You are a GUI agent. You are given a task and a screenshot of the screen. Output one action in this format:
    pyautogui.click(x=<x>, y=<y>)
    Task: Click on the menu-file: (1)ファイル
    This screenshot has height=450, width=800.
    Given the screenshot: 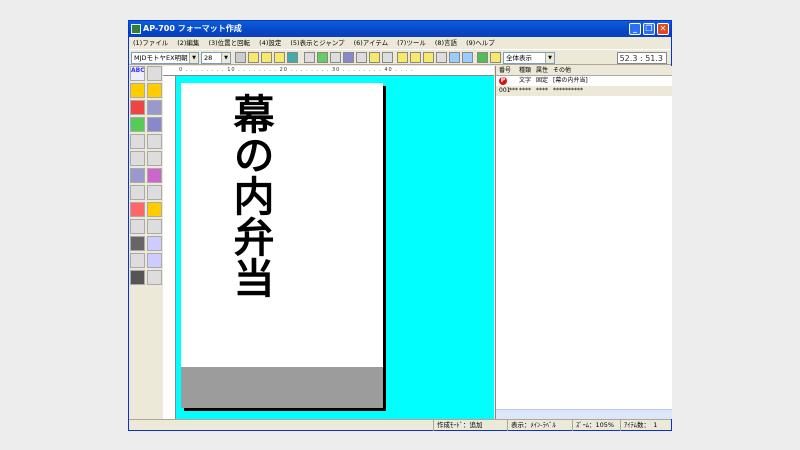 What is the action you would take?
    pyautogui.click(x=150, y=43)
    